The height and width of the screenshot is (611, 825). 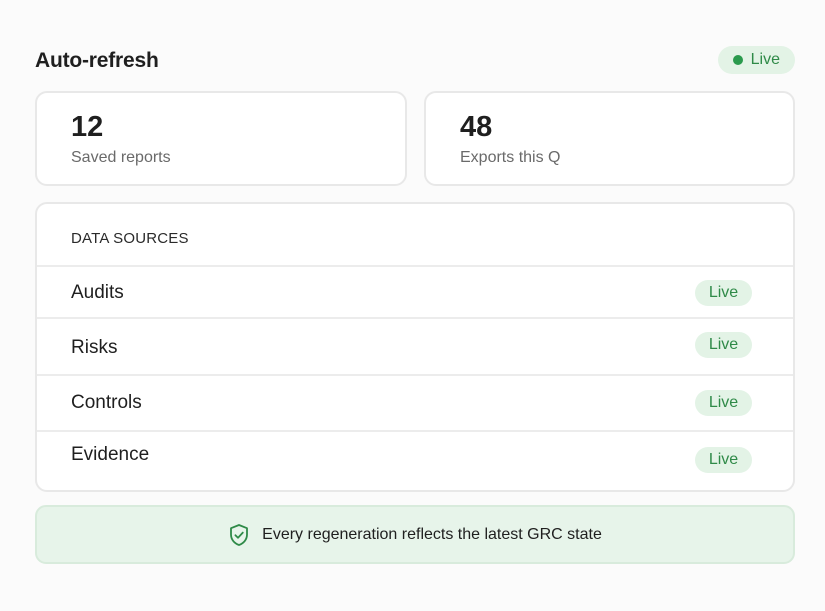 What do you see at coordinates (106, 402) in the screenshot?
I see `source-name: Controls` at bounding box center [106, 402].